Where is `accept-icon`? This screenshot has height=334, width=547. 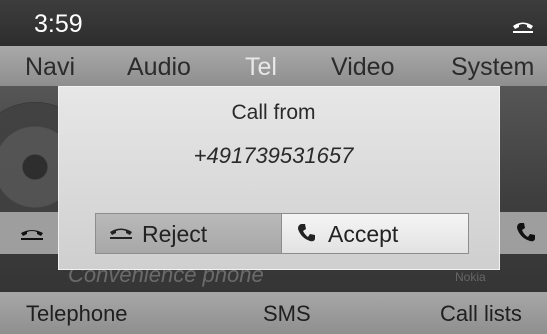 accept-icon is located at coordinates (306, 233).